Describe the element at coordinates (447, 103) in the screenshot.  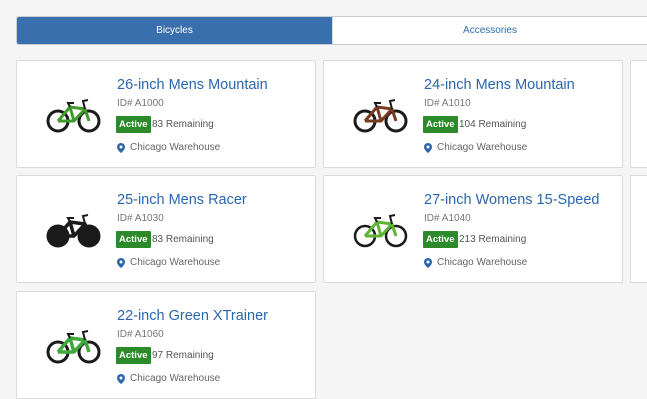
I see `product-id: ID# A1010` at that location.